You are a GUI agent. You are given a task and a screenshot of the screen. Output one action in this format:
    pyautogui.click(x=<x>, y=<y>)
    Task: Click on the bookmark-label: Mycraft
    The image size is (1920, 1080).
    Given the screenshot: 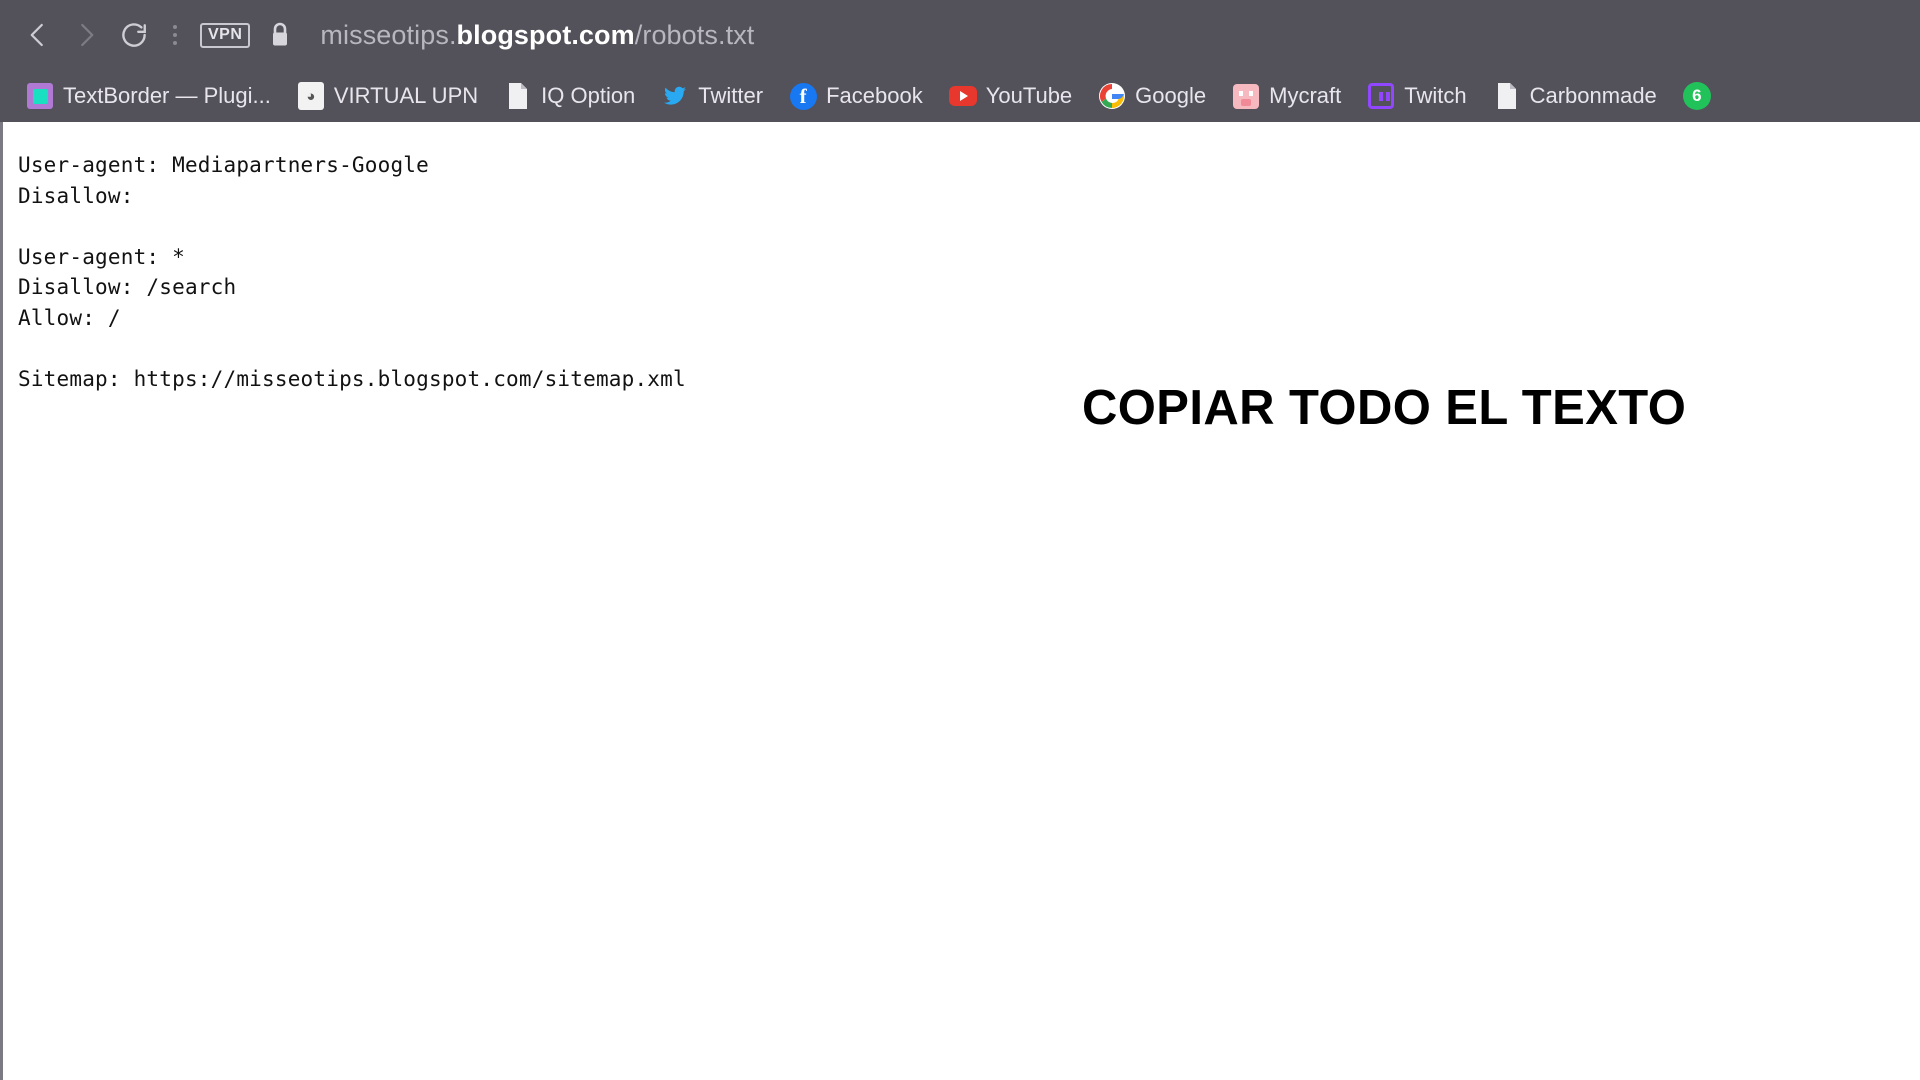 What is the action you would take?
    pyautogui.click(x=1305, y=95)
    